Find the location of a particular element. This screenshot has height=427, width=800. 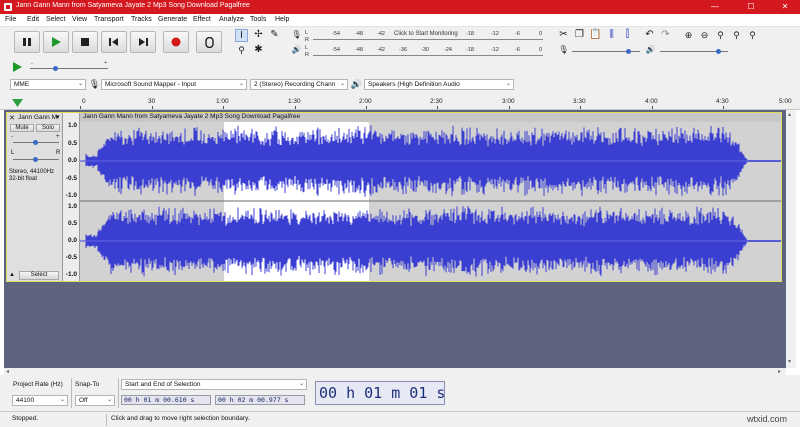

mute-button: Mute is located at coordinates (22, 128).